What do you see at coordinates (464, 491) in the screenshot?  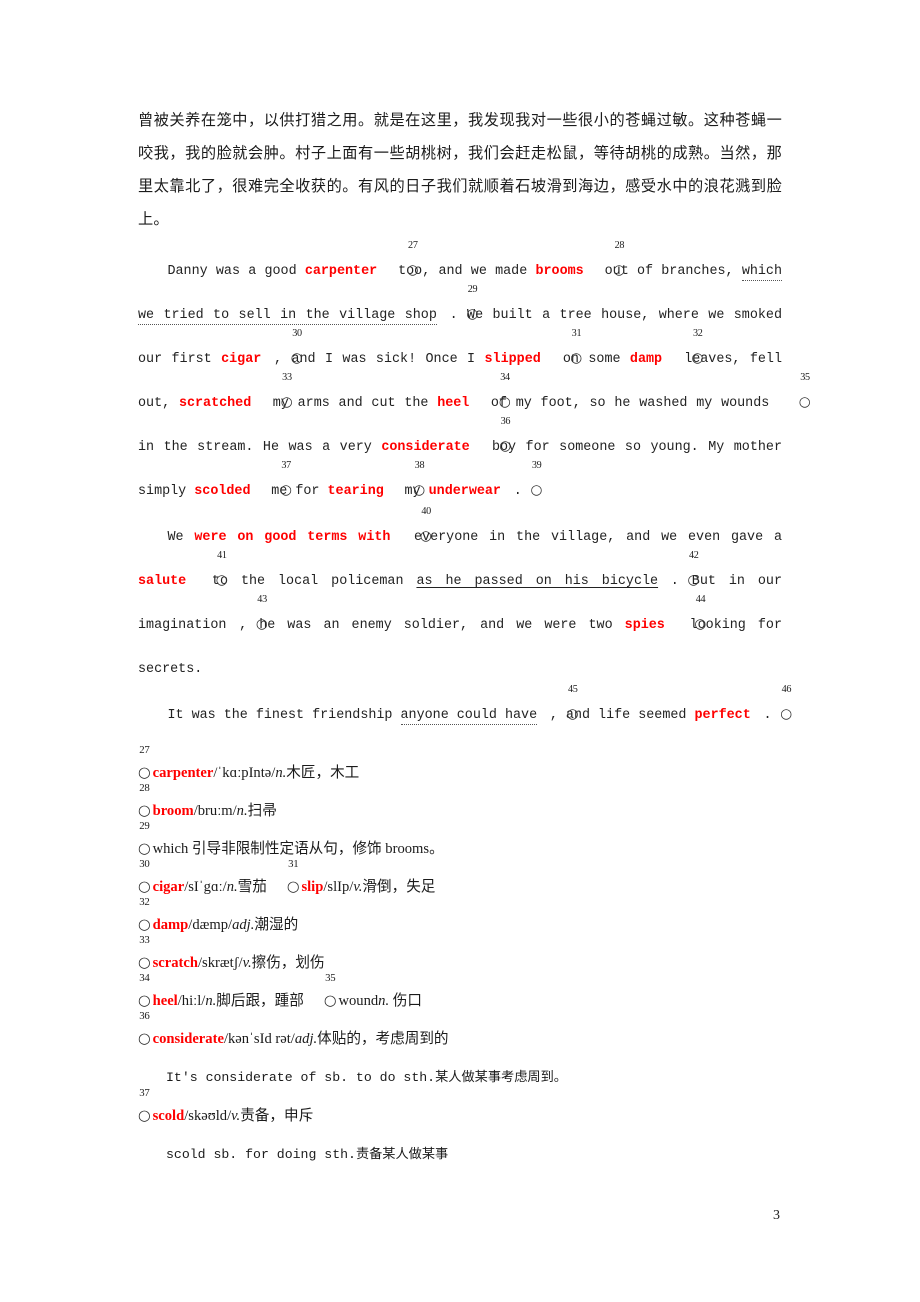 I see `keyword-underwear: underwear` at bounding box center [464, 491].